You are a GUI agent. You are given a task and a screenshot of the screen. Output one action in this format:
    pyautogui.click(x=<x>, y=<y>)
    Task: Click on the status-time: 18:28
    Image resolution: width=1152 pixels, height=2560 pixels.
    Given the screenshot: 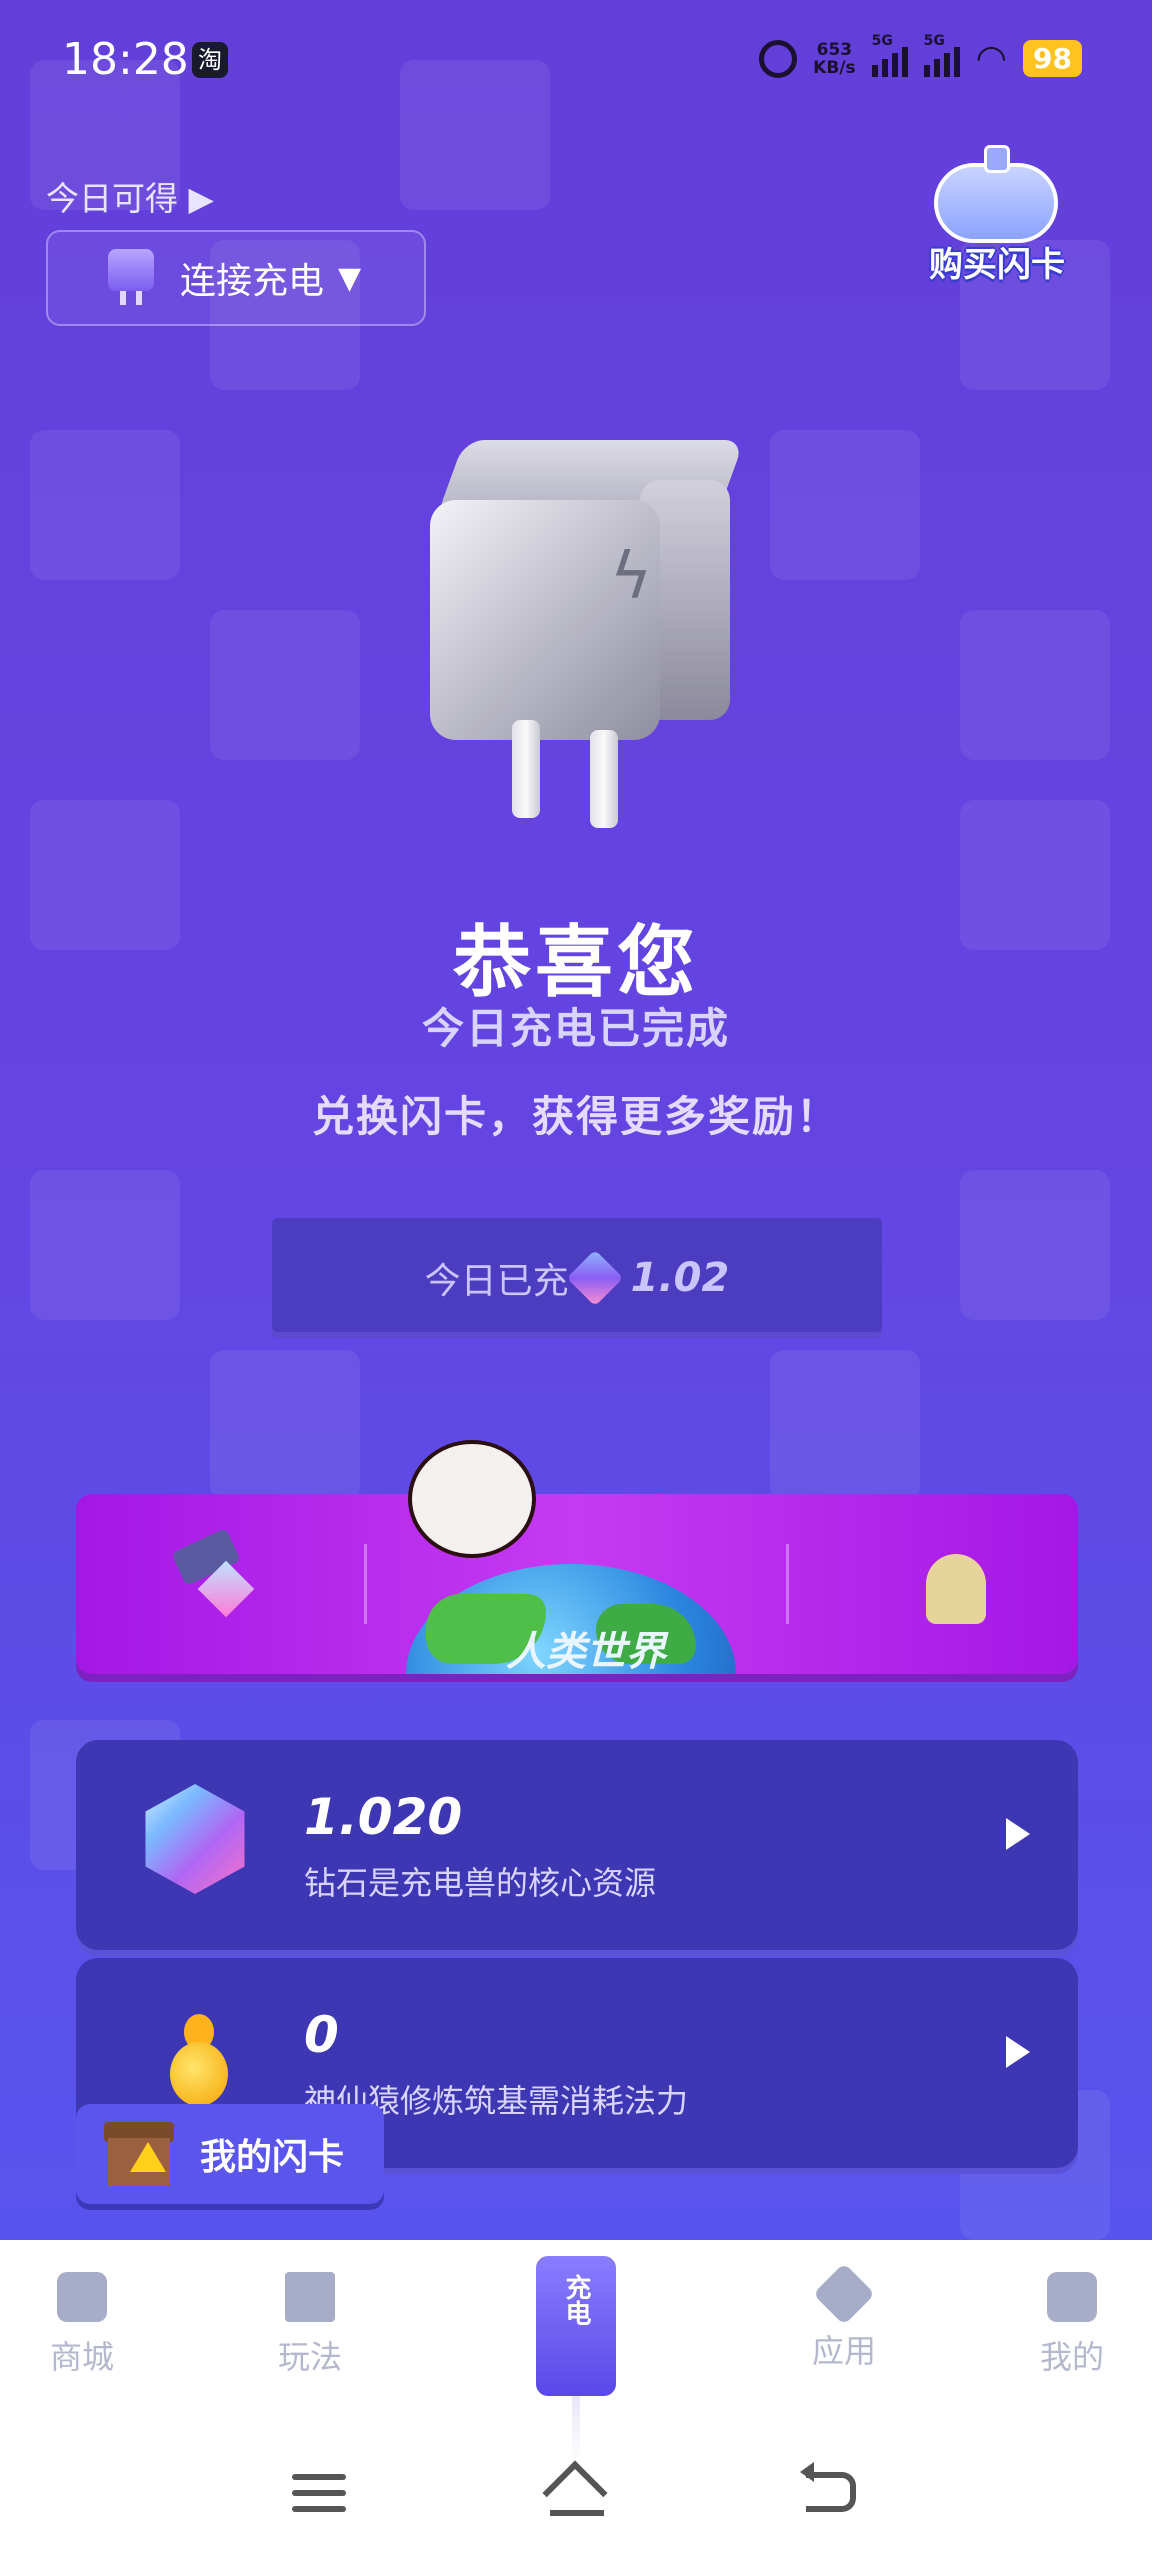 What is the action you would take?
    pyautogui.click(x=125, y=59)
    